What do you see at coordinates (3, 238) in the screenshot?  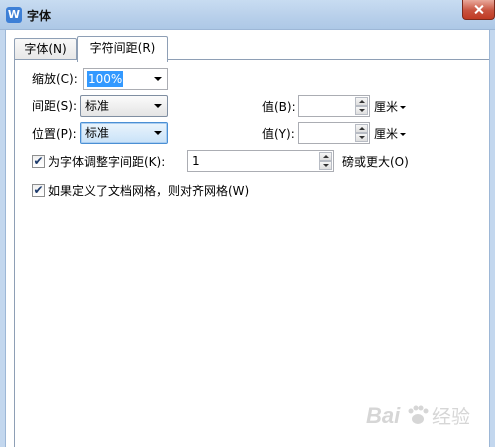 I see `window-frame-left` at bounding box center [3, 238].